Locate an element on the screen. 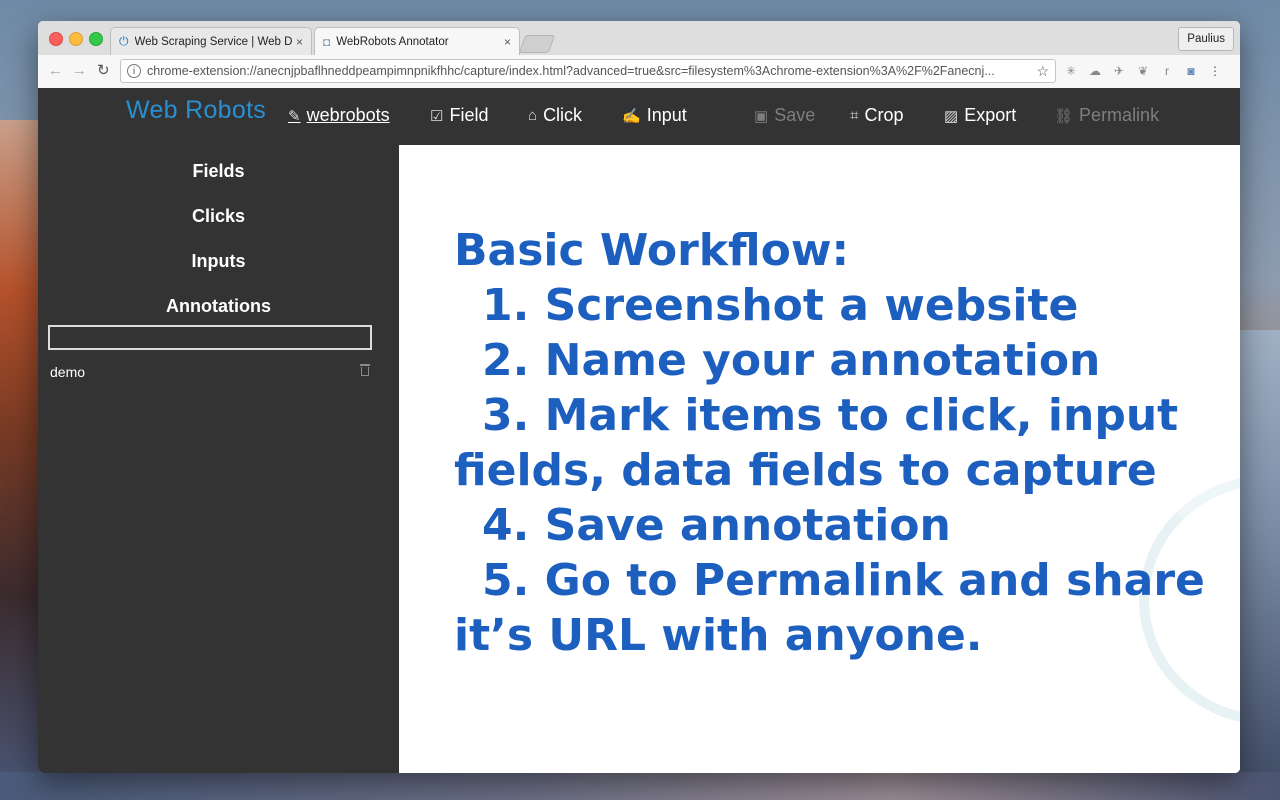 The width and height of the screenshot is (1280, 800). tab-title: WebRobots Annotator is located at coordinates (392, 42).